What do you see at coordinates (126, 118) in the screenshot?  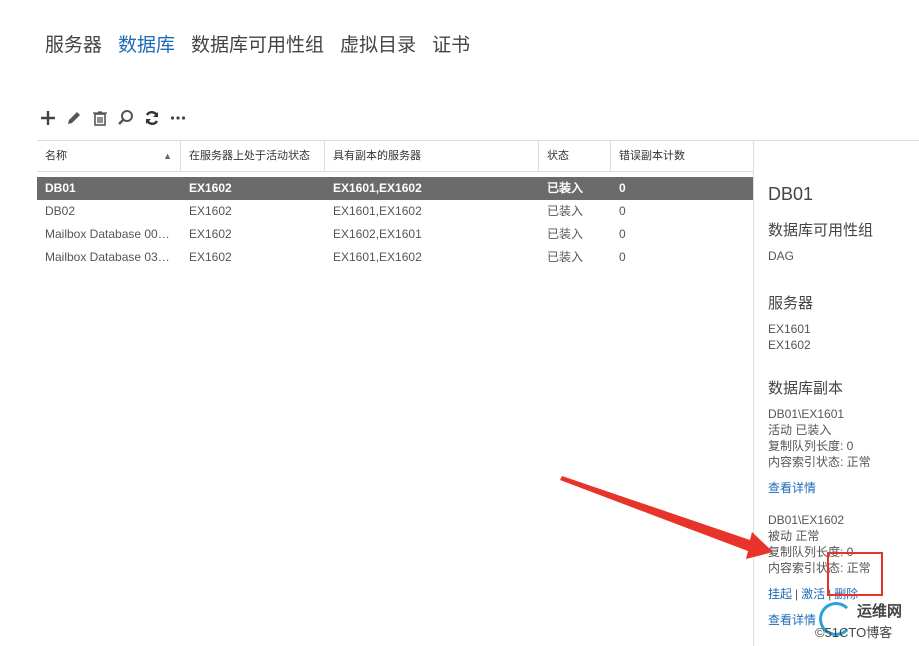 I see `search-icon` at bounding box center [126, 118].